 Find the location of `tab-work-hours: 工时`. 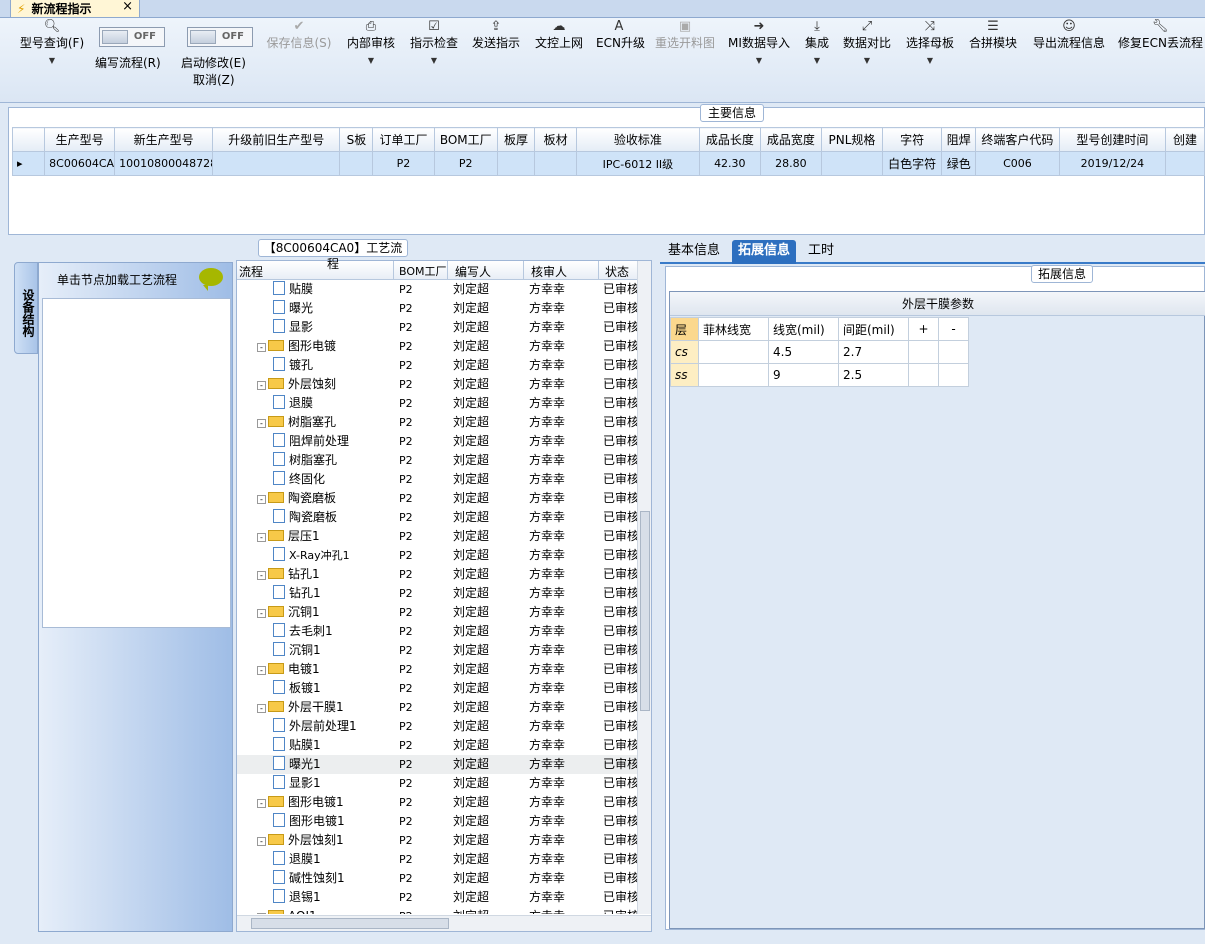

tab-work-hours: 工时 is located at coordinates (821, 252).